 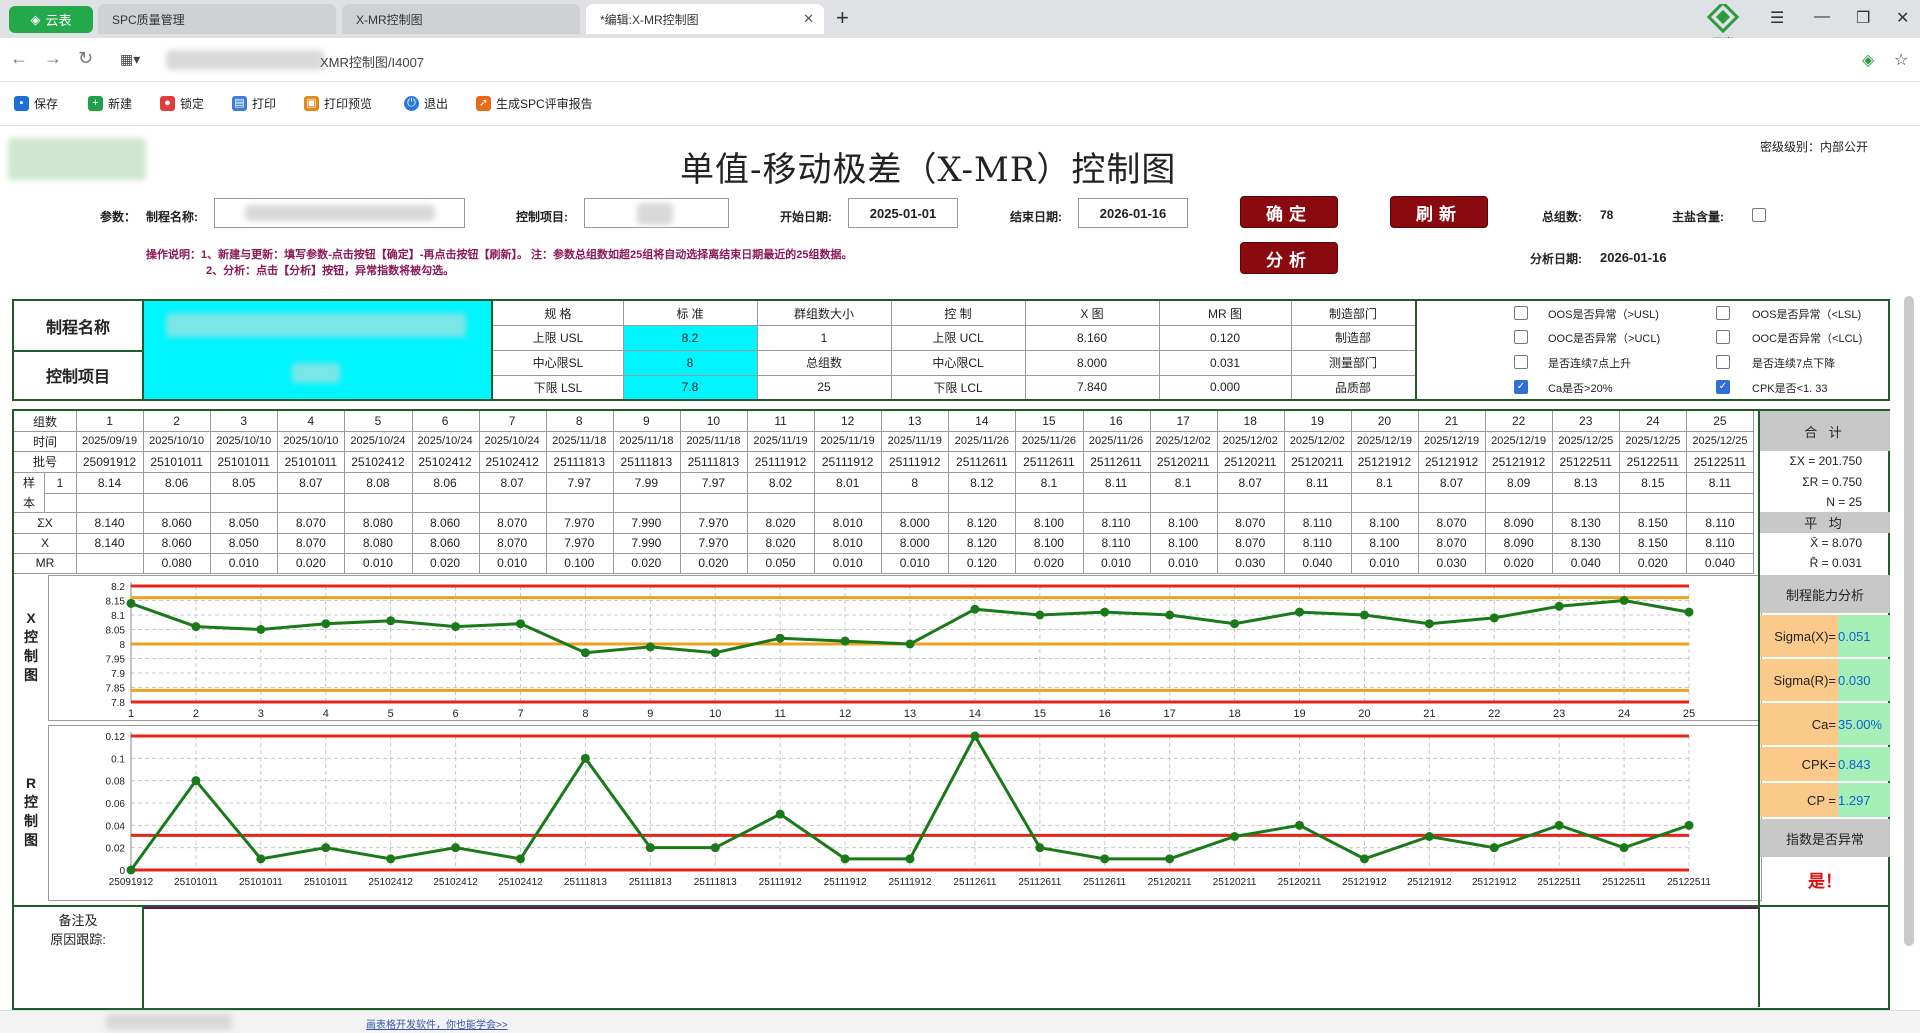 I want to click on sample-cell: 8.12, so click(x=981, y=482).